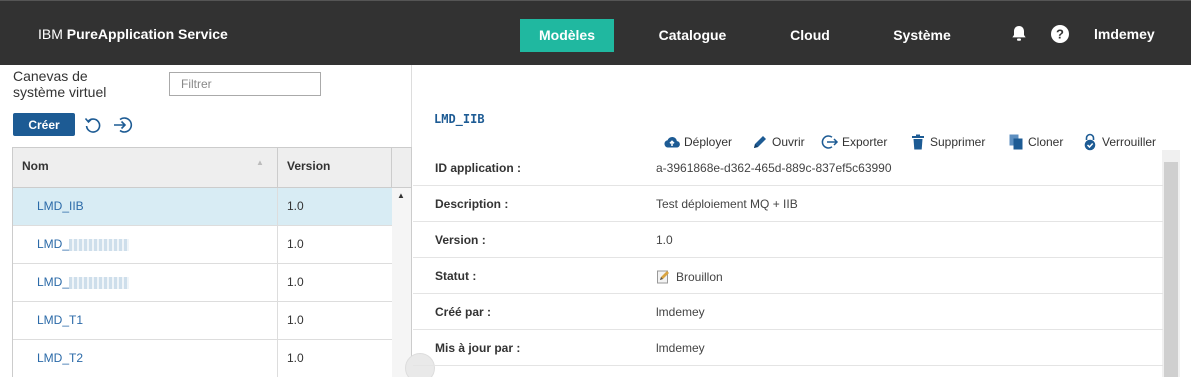 This screenshot has width=1191, height=377. I want to click on table-row: LMD_T1 1.0, so click(202, 321).